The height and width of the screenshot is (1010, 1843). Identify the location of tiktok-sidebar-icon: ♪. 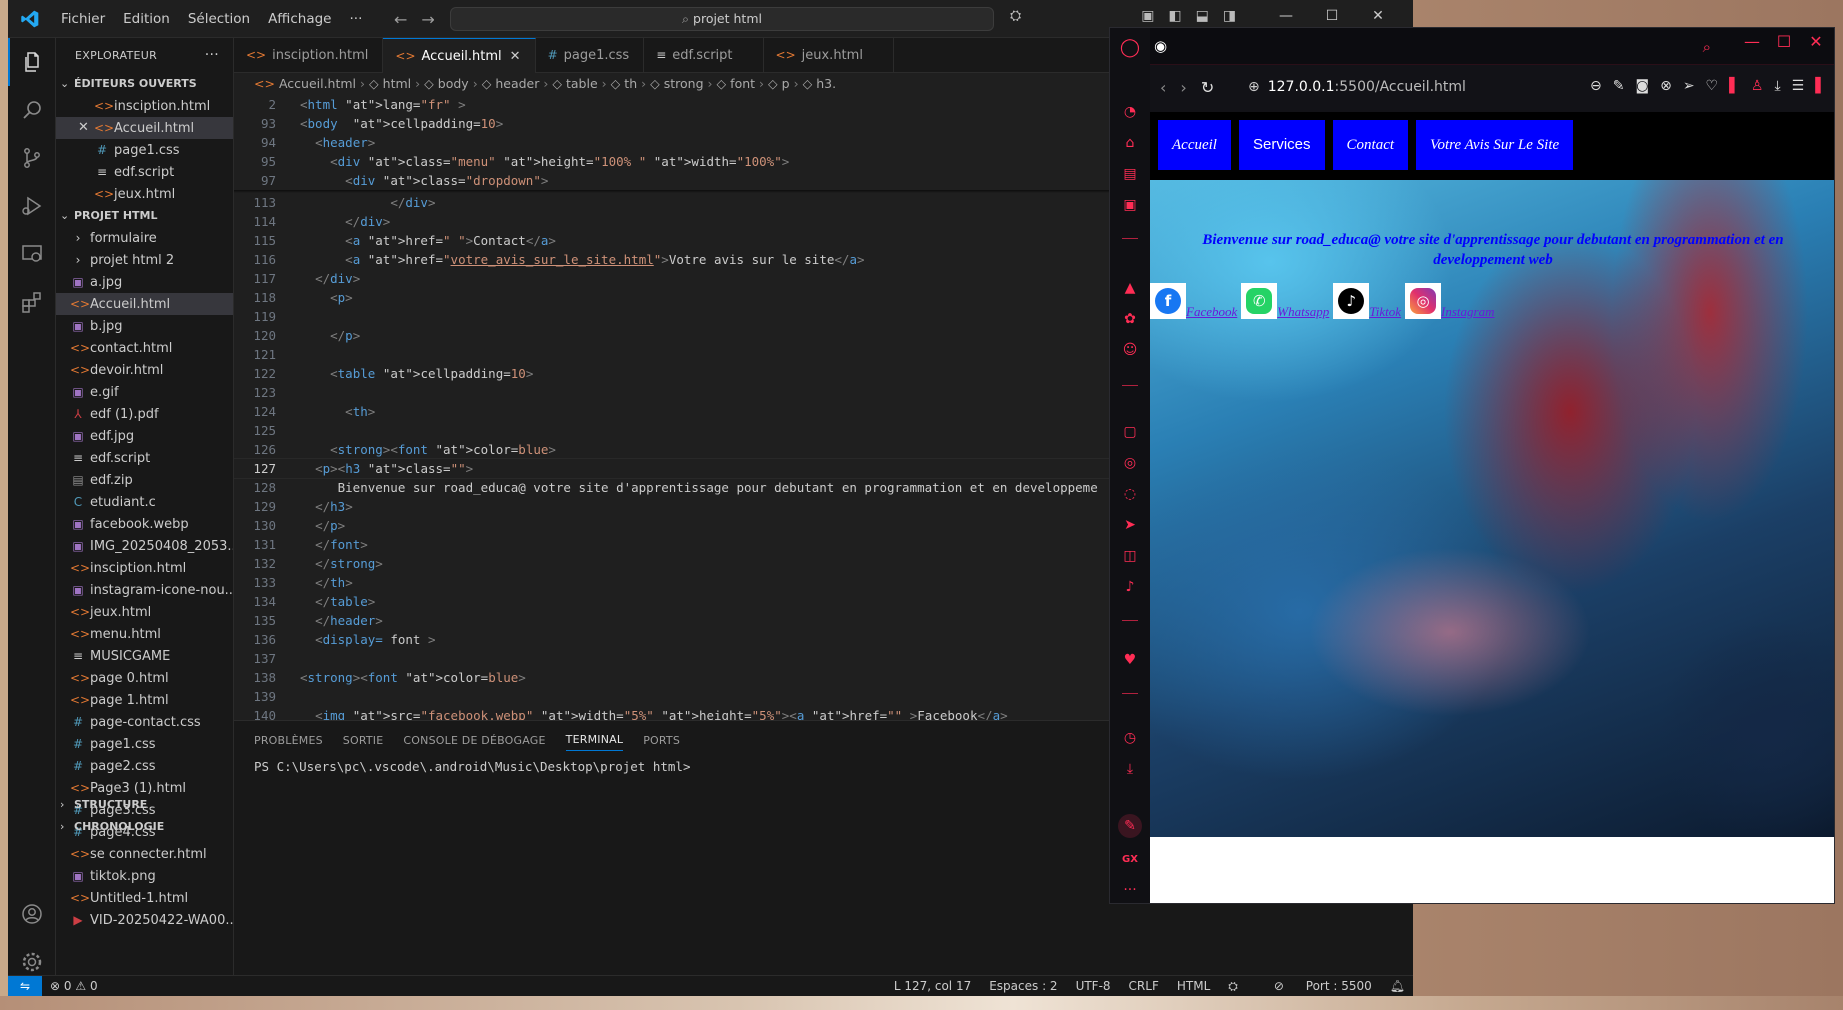
(1130, 587).